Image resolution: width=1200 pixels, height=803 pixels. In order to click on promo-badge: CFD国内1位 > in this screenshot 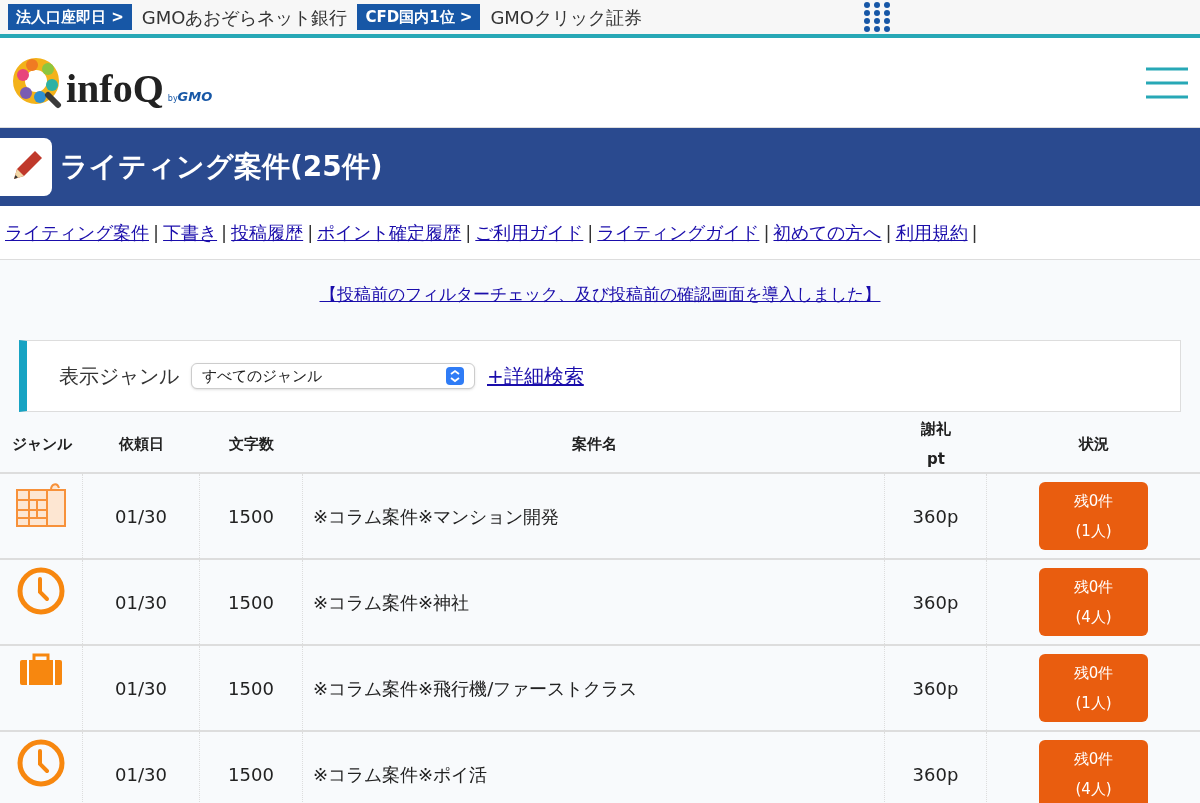, I will do `click(419, 17)`.